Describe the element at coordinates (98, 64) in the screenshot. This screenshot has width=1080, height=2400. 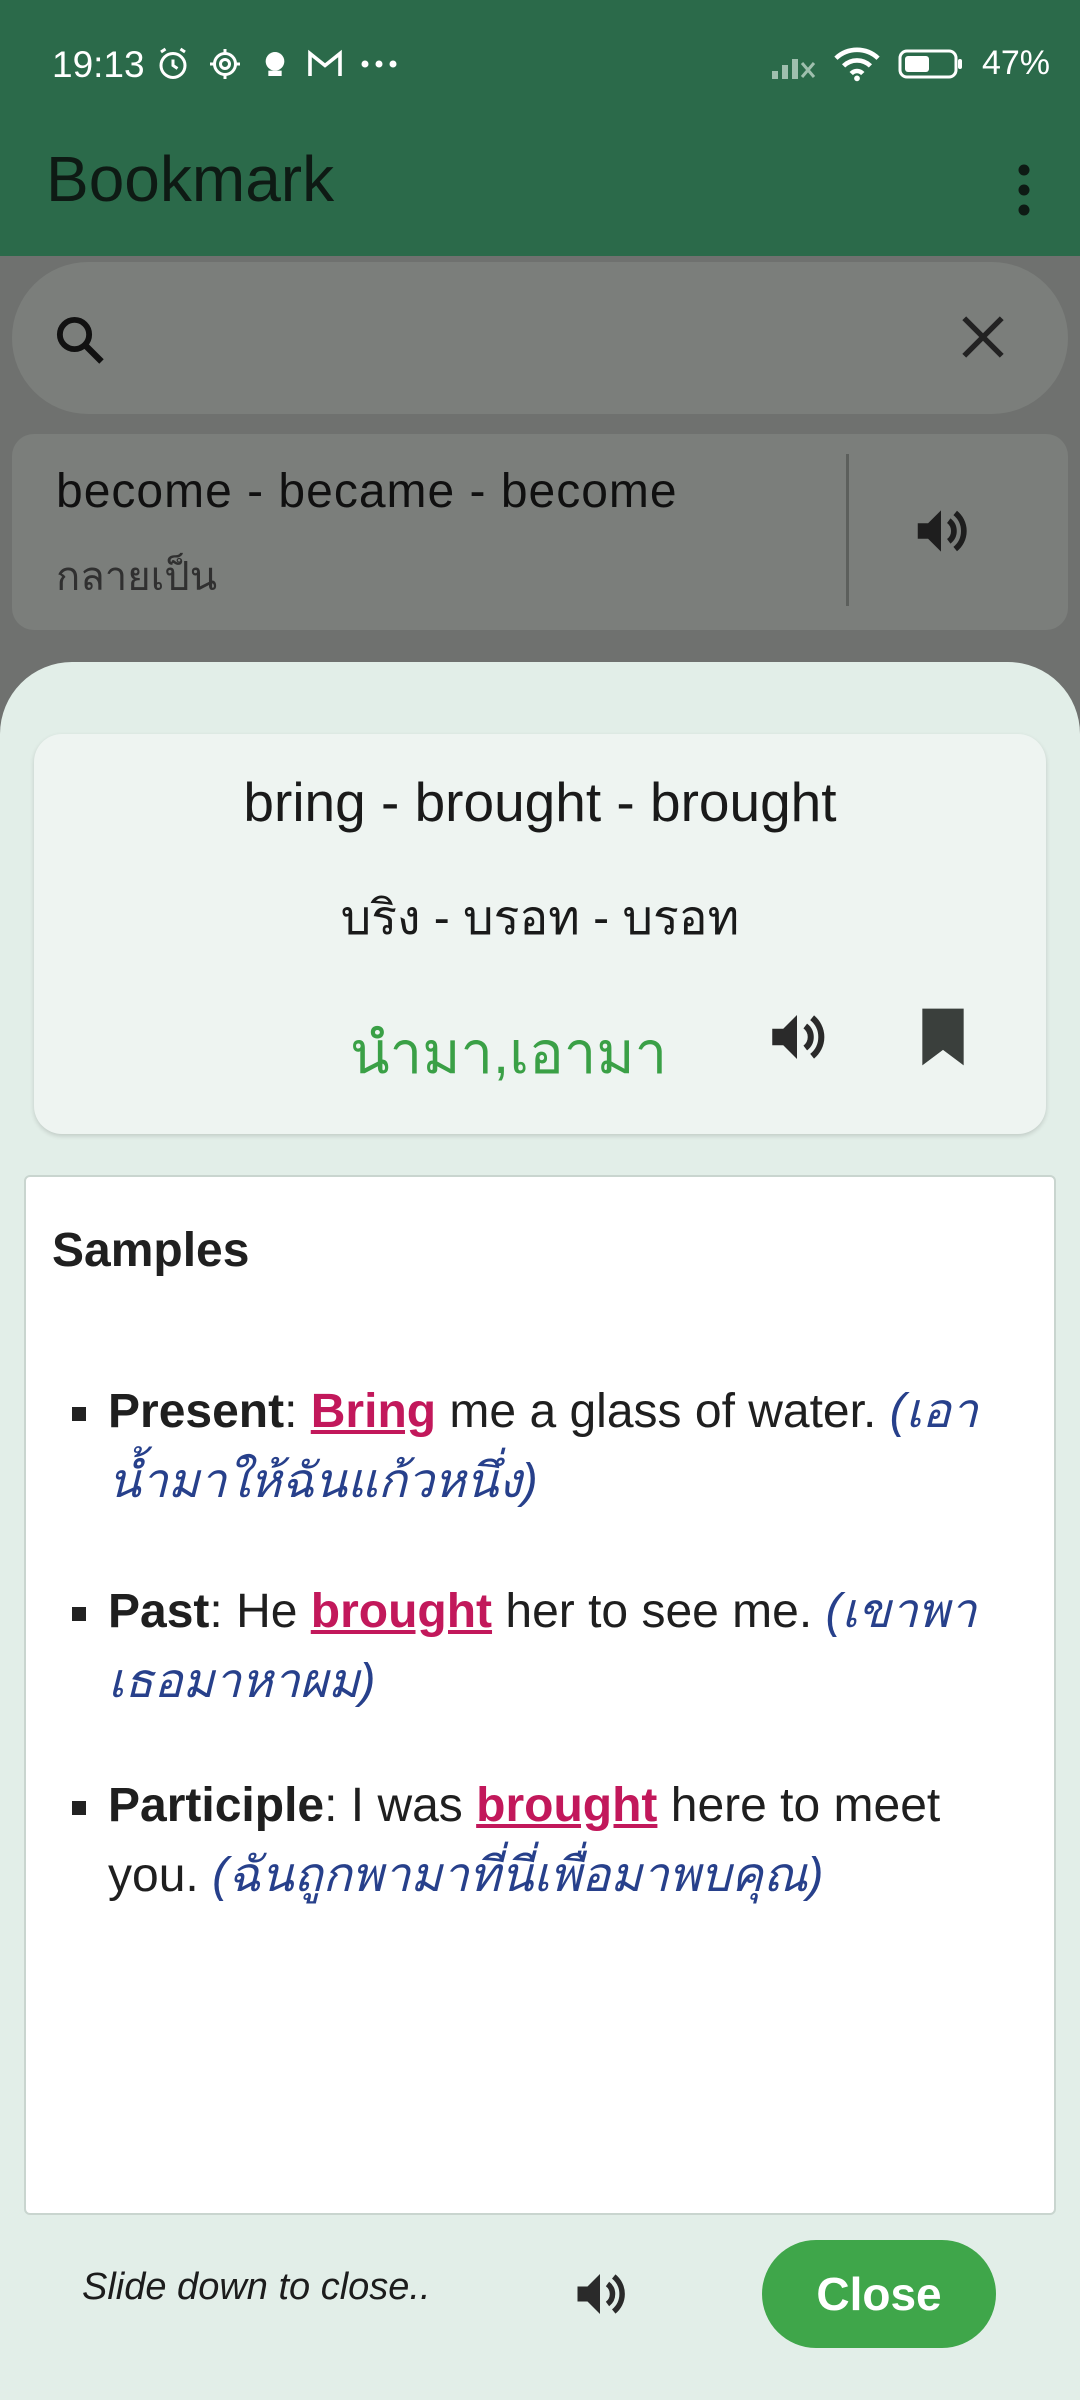
I see `status-time: 19:13` at that location.